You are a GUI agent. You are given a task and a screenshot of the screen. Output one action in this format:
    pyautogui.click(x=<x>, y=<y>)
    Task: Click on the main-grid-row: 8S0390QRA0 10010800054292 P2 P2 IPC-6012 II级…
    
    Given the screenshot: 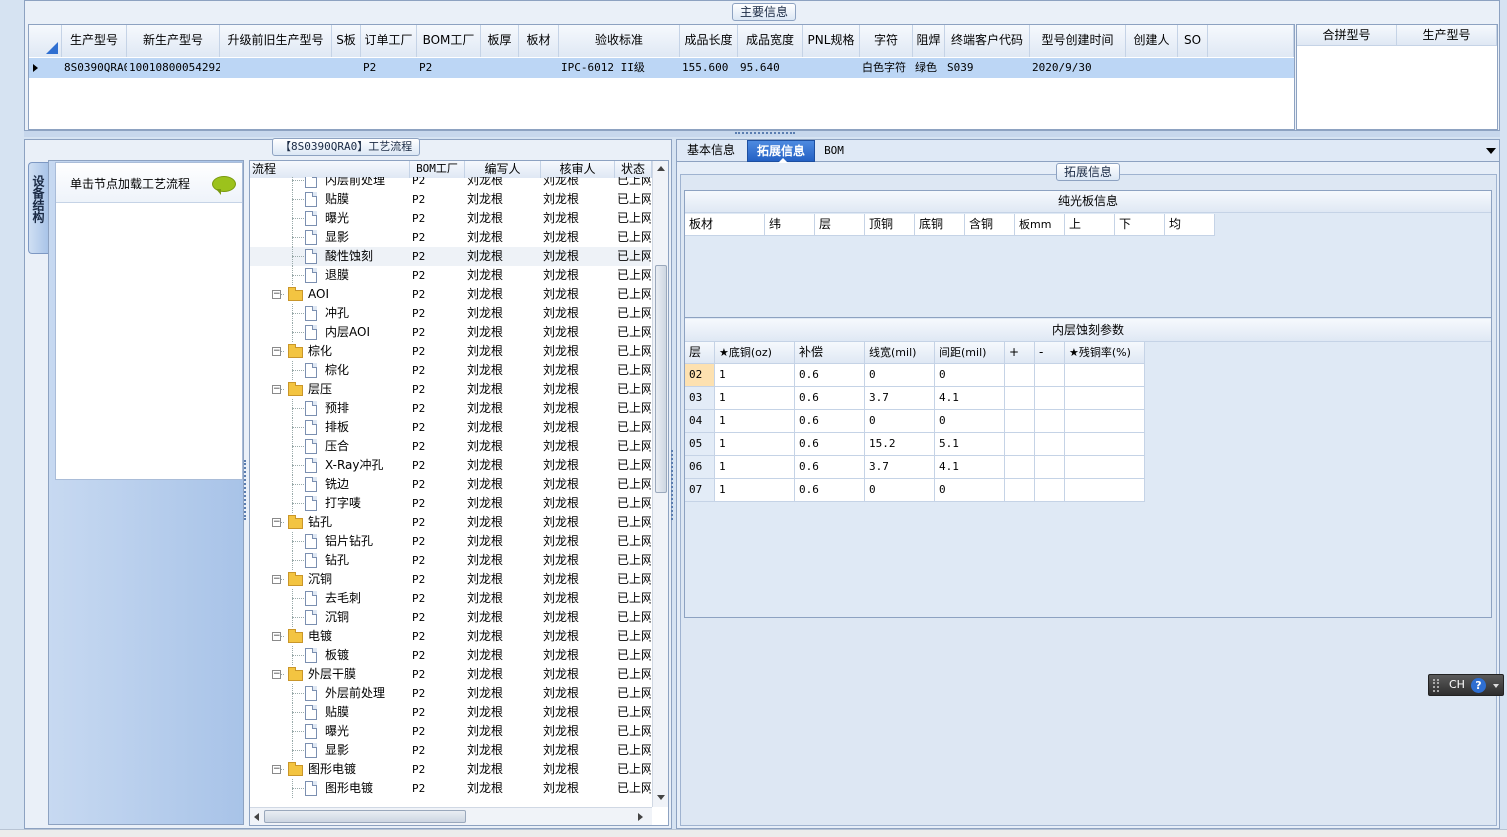 What is the action you would take?
    pyautogui.click(x=661, y=68)
    